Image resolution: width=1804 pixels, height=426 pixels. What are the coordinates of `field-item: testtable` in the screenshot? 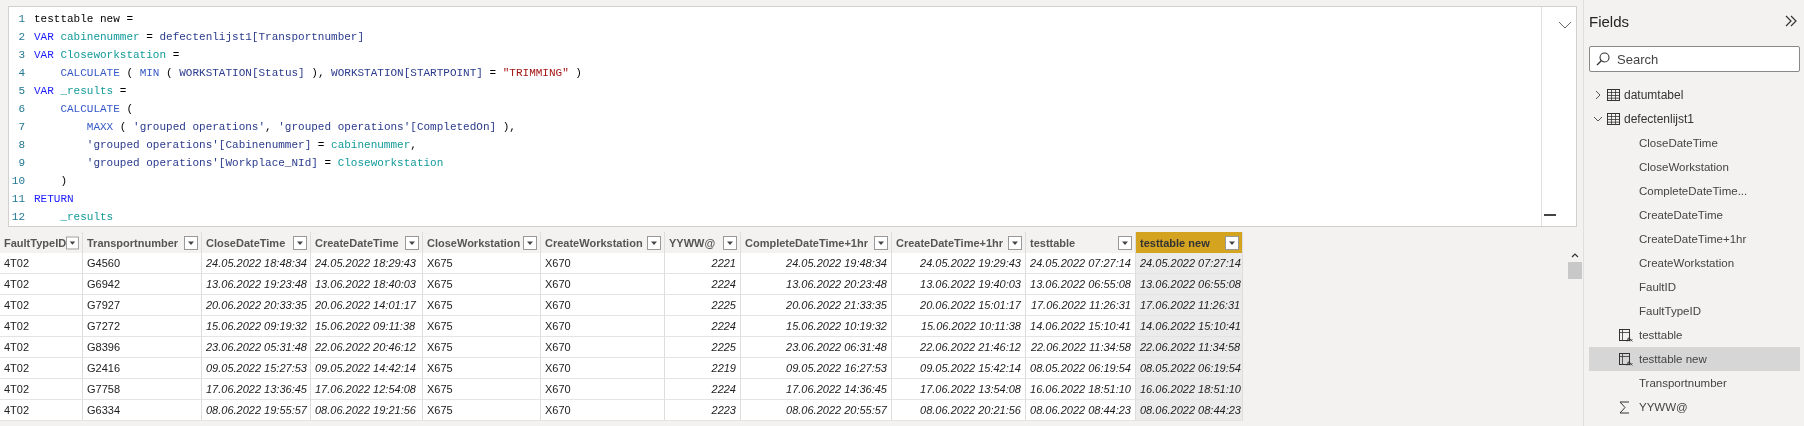 It's located at (1694, 335).